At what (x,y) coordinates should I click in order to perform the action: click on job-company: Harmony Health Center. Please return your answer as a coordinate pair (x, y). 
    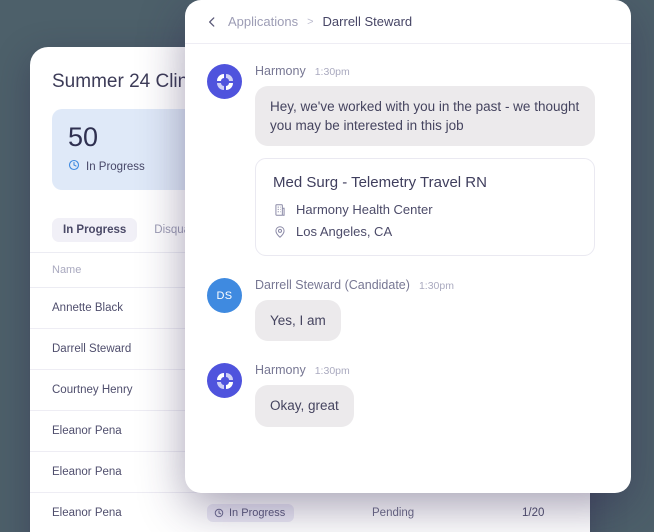
    Looking at the image, I should click on (364, 210).